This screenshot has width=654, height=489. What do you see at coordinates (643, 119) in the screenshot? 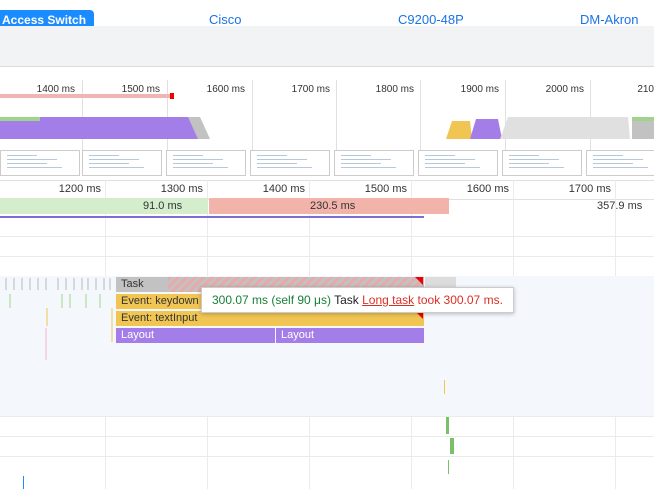
I see `activity-tail-rendering` at bounding box center [643, 119].